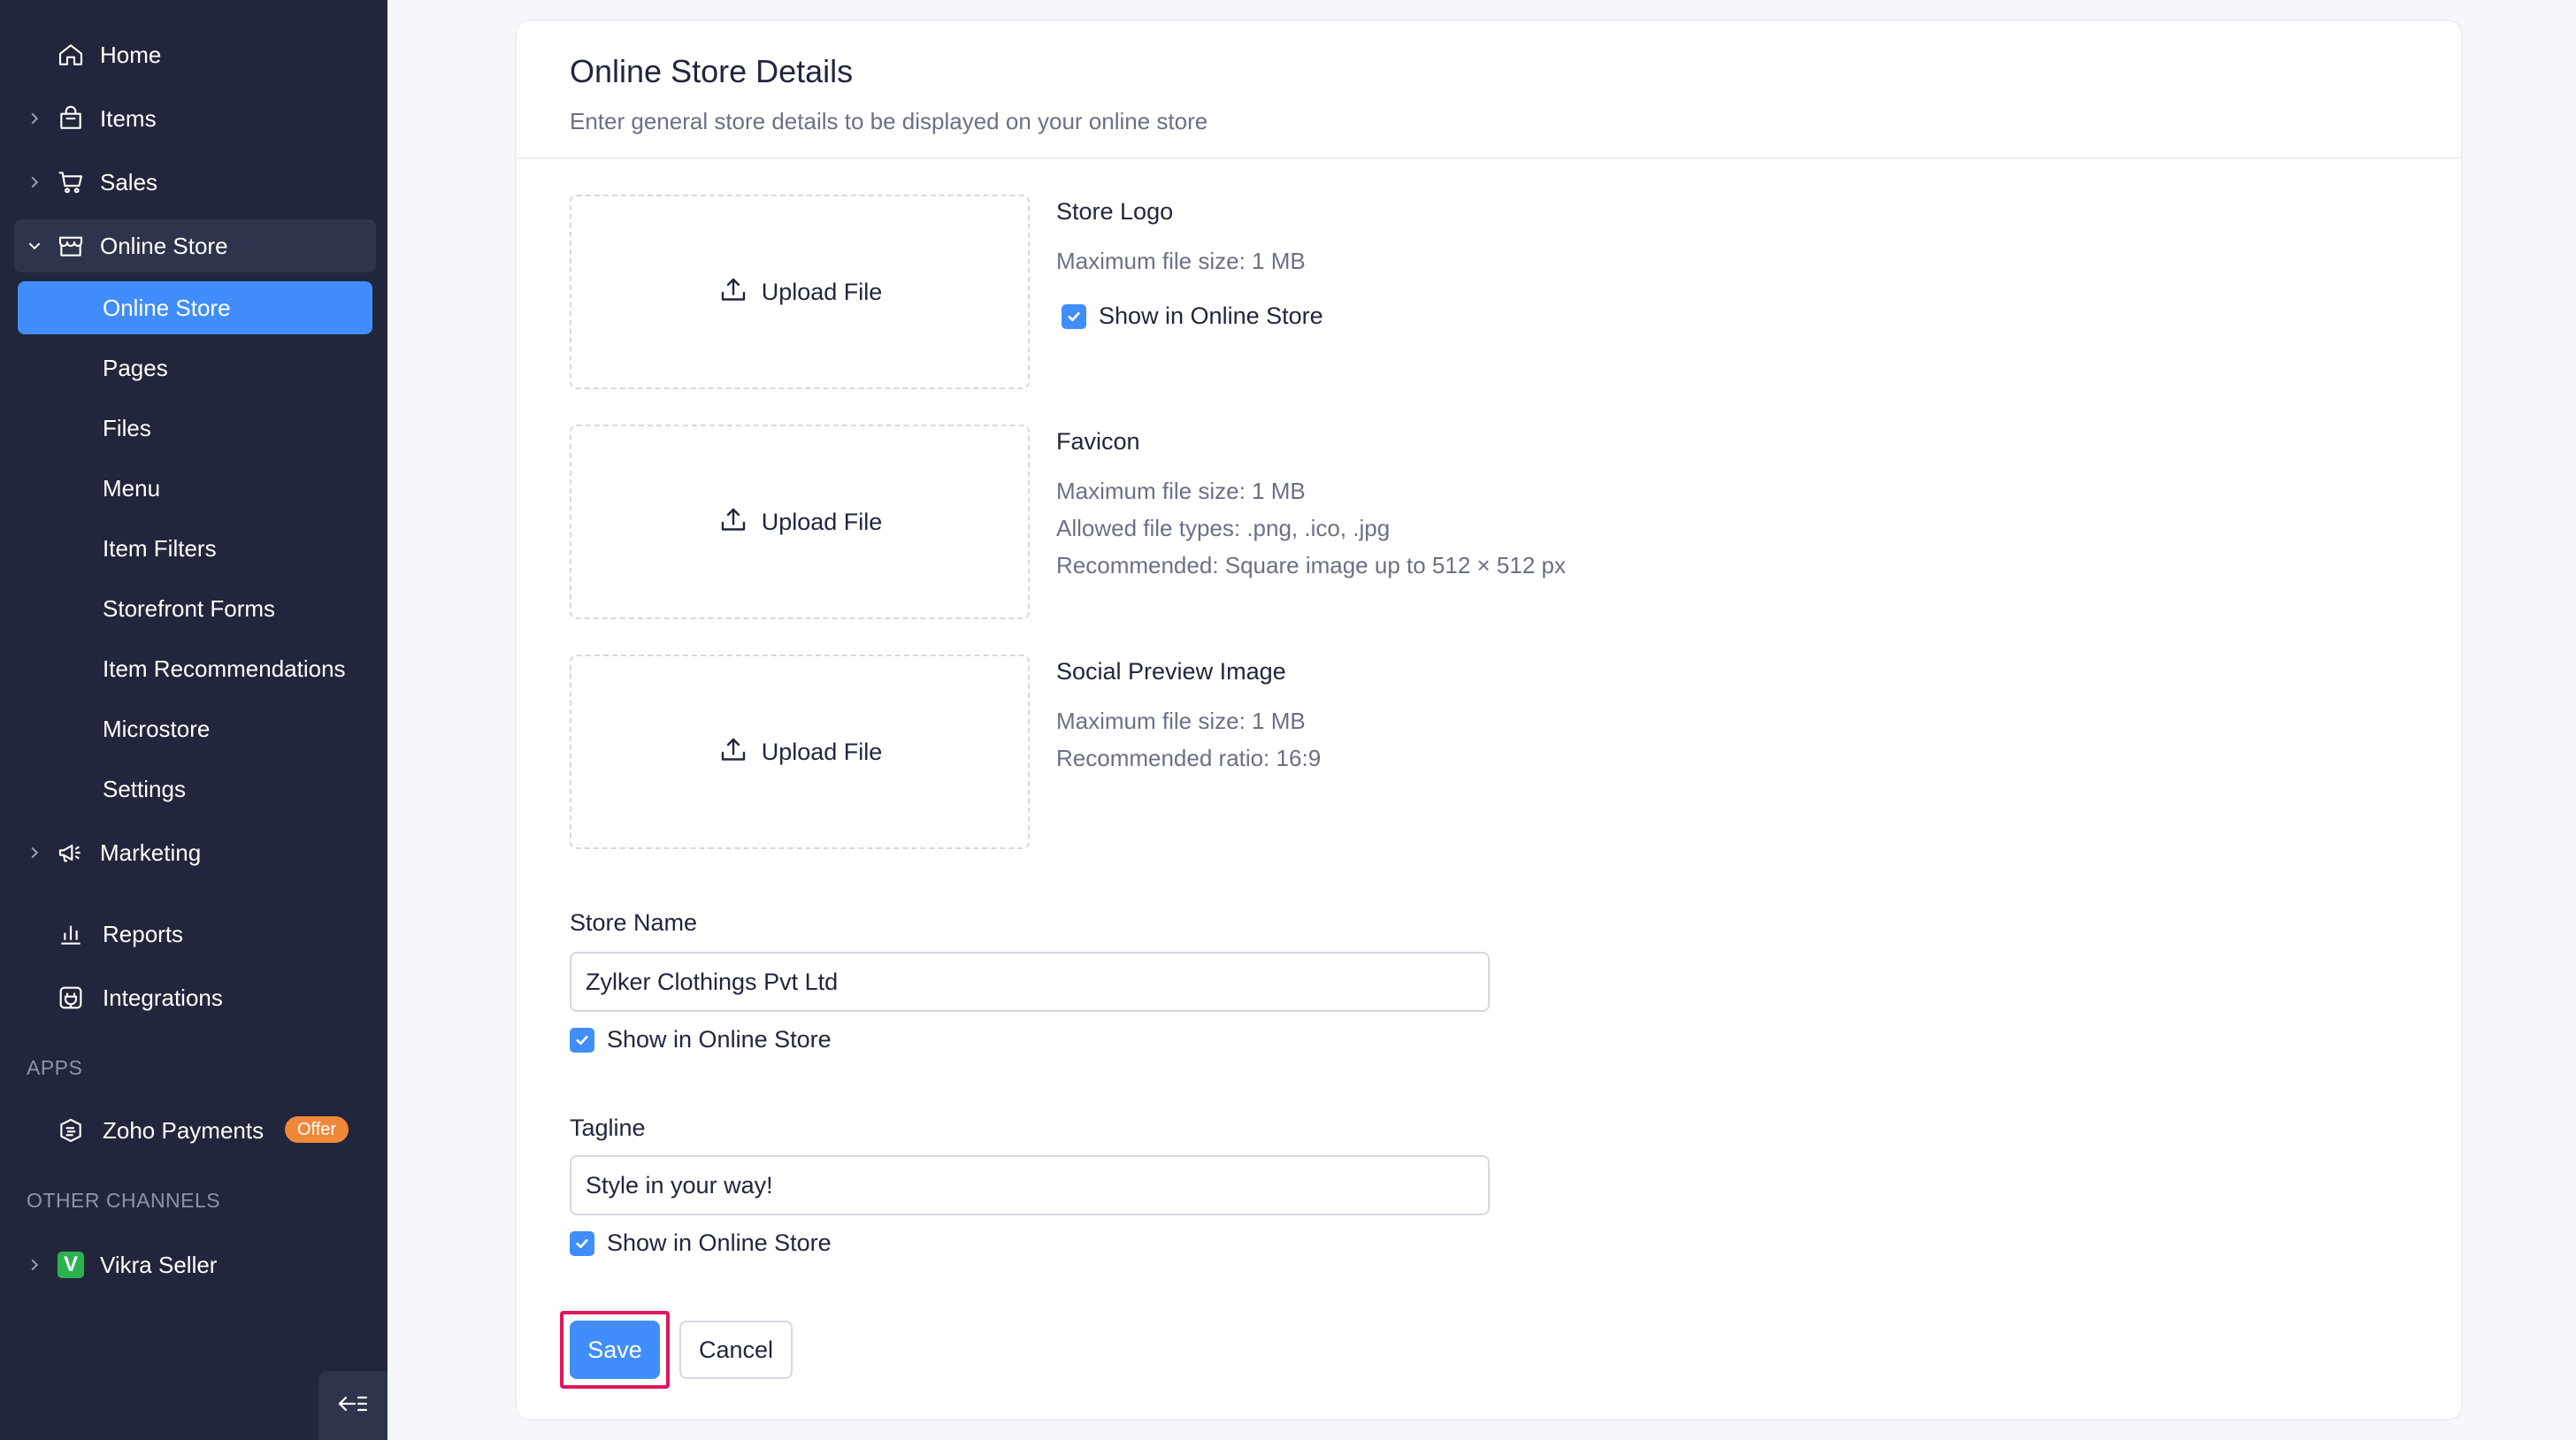  Describe the element at coordinates (131, 54) in the screenshot. I see `sidebar-item-label: Home` at that location.